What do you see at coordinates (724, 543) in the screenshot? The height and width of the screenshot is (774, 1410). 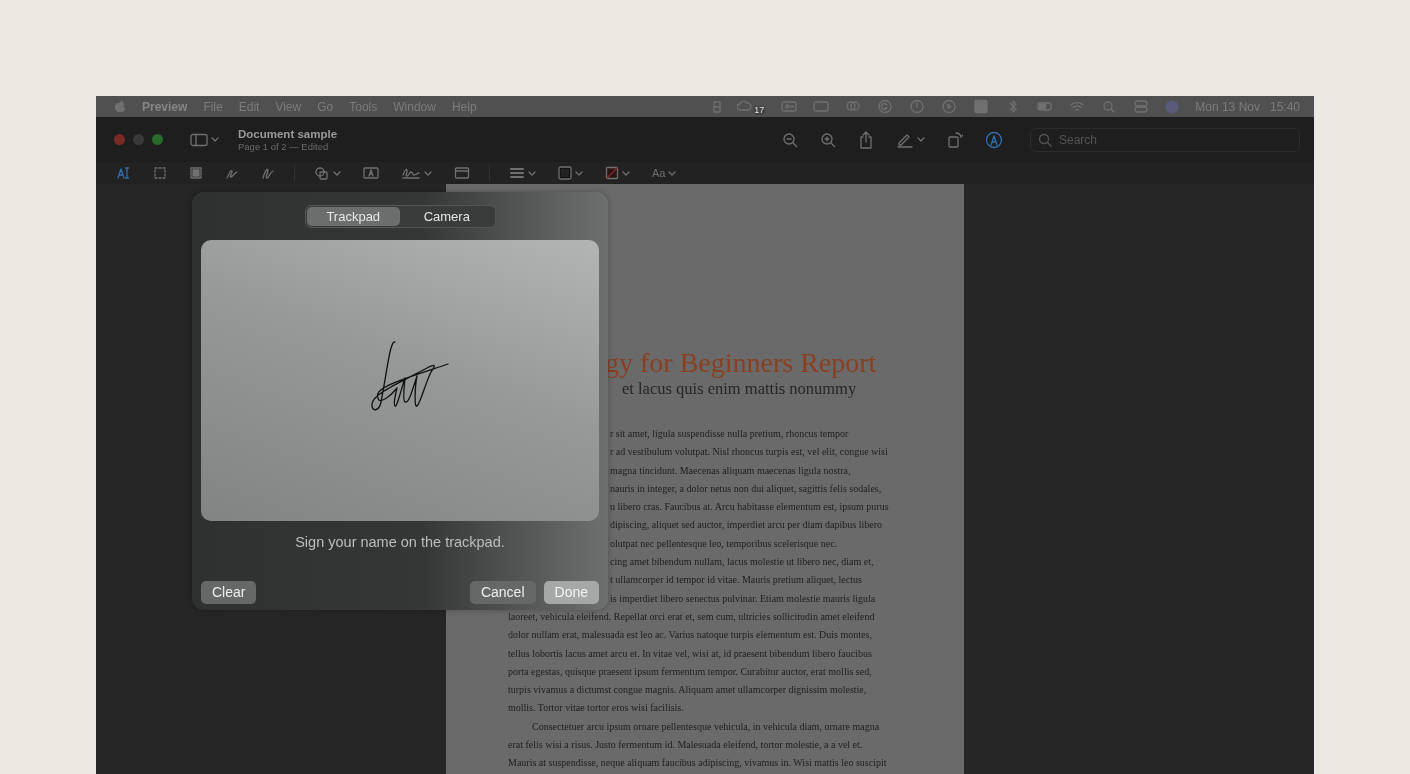 I see `body-text-line: olutpat nec pellentesque leo, temporibus scelerisque nec.` at bounding box center [724, 543].